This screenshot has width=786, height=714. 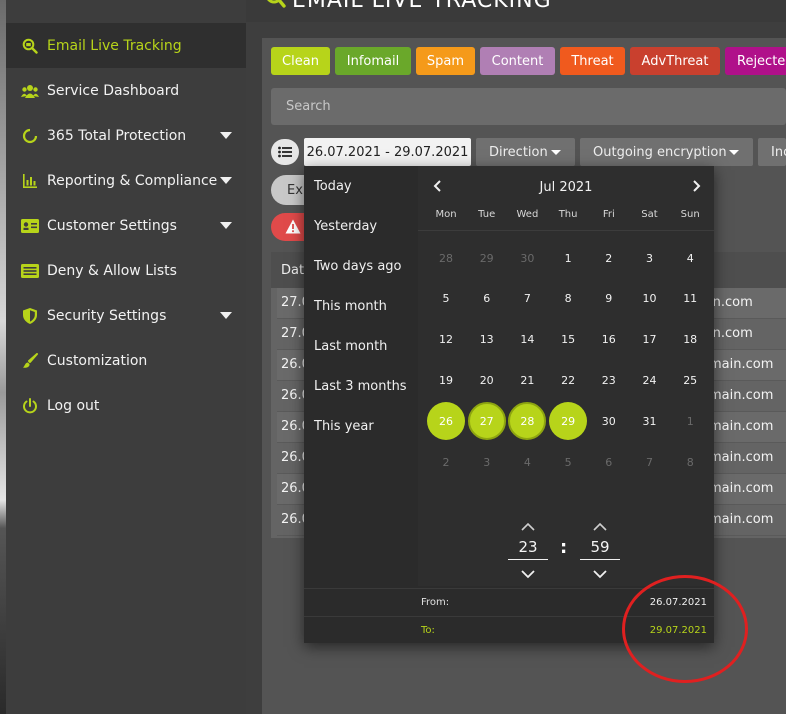 What do you see at coordinates (527, 380) in the screenshot?
I see `calendar-day: 21` at bounding box center [527, 380].